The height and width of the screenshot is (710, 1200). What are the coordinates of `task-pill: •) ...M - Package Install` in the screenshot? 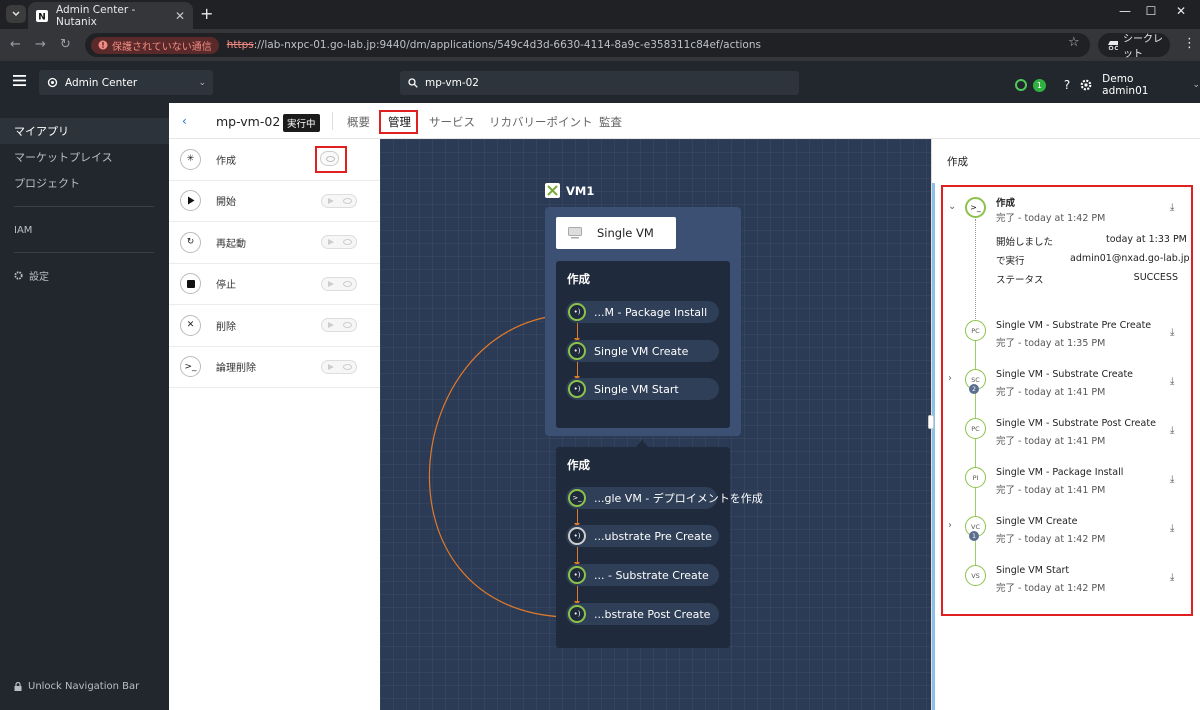 It's located at (642, 312).